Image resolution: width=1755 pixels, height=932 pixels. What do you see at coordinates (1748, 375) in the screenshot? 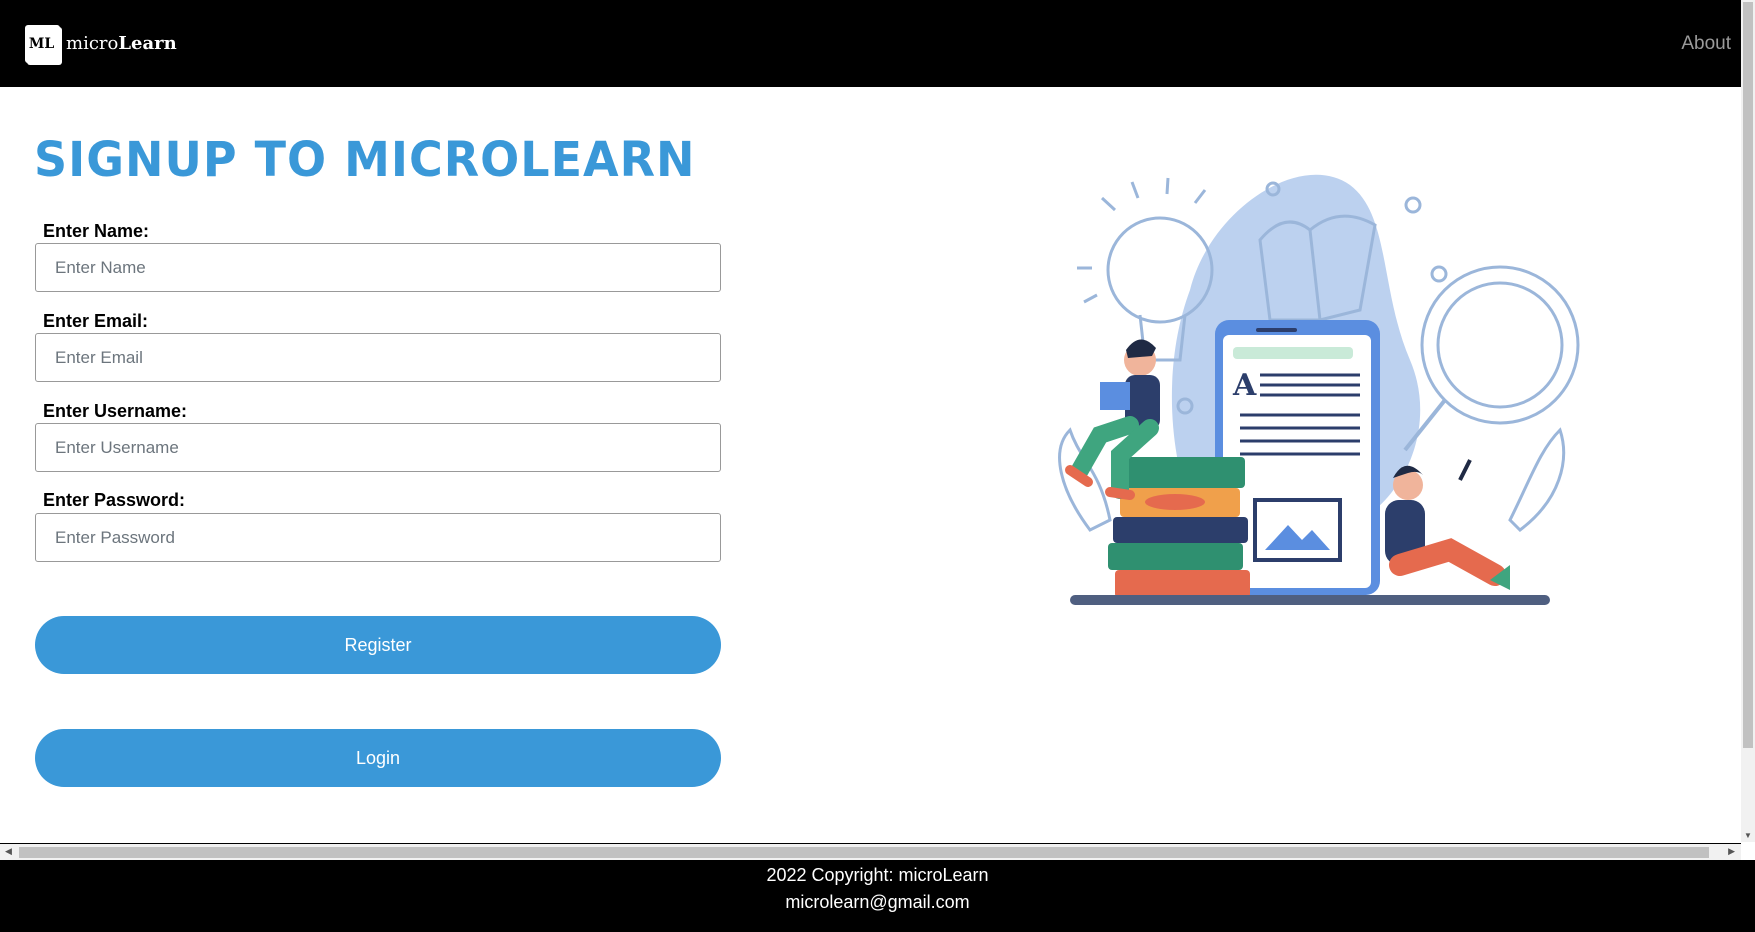
I see `vertical-scrollbar-thumb` at bounding box center [1748, 375].